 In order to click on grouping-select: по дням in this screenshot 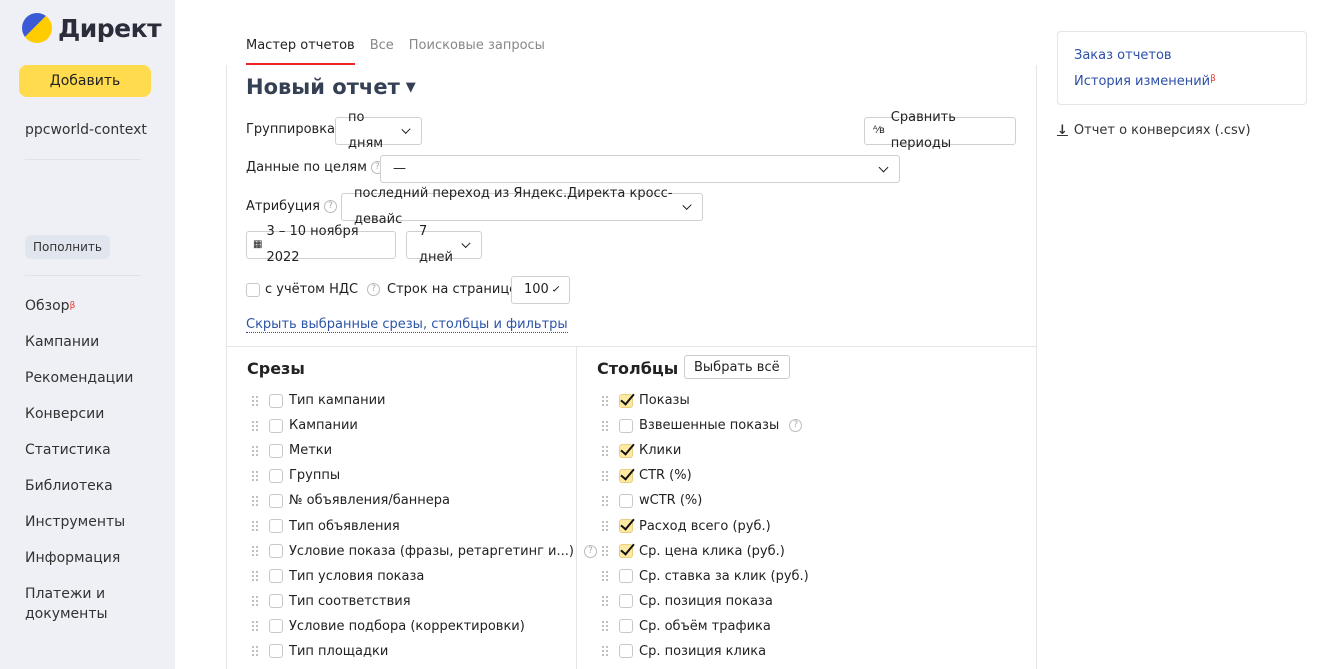, I will do `click(378, 130)`.